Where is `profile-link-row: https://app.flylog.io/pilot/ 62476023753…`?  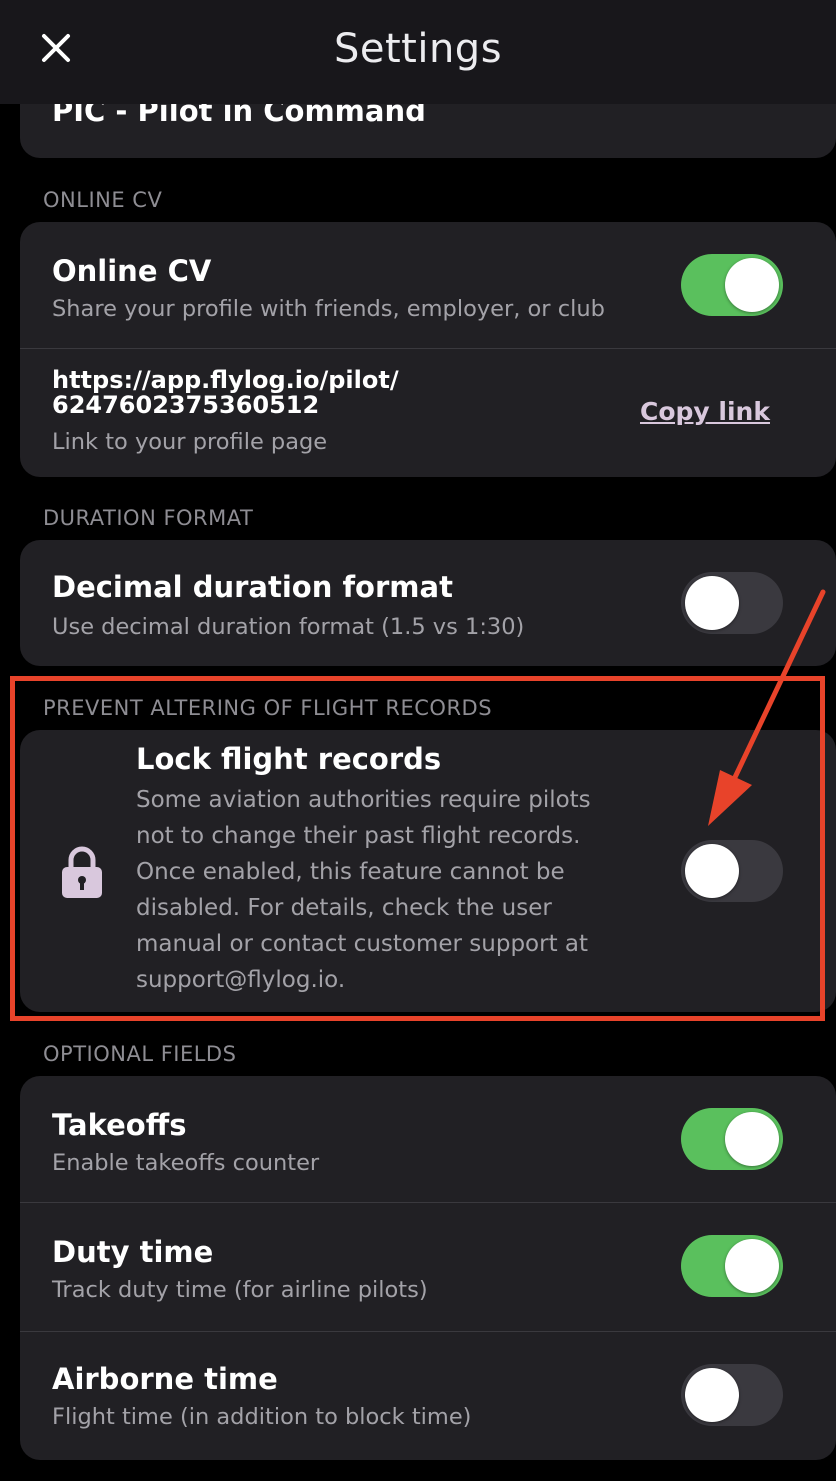 profile-link-row: https://app.flylog.io/pilot/ 62476023753… is located at coordinates (428, 413).